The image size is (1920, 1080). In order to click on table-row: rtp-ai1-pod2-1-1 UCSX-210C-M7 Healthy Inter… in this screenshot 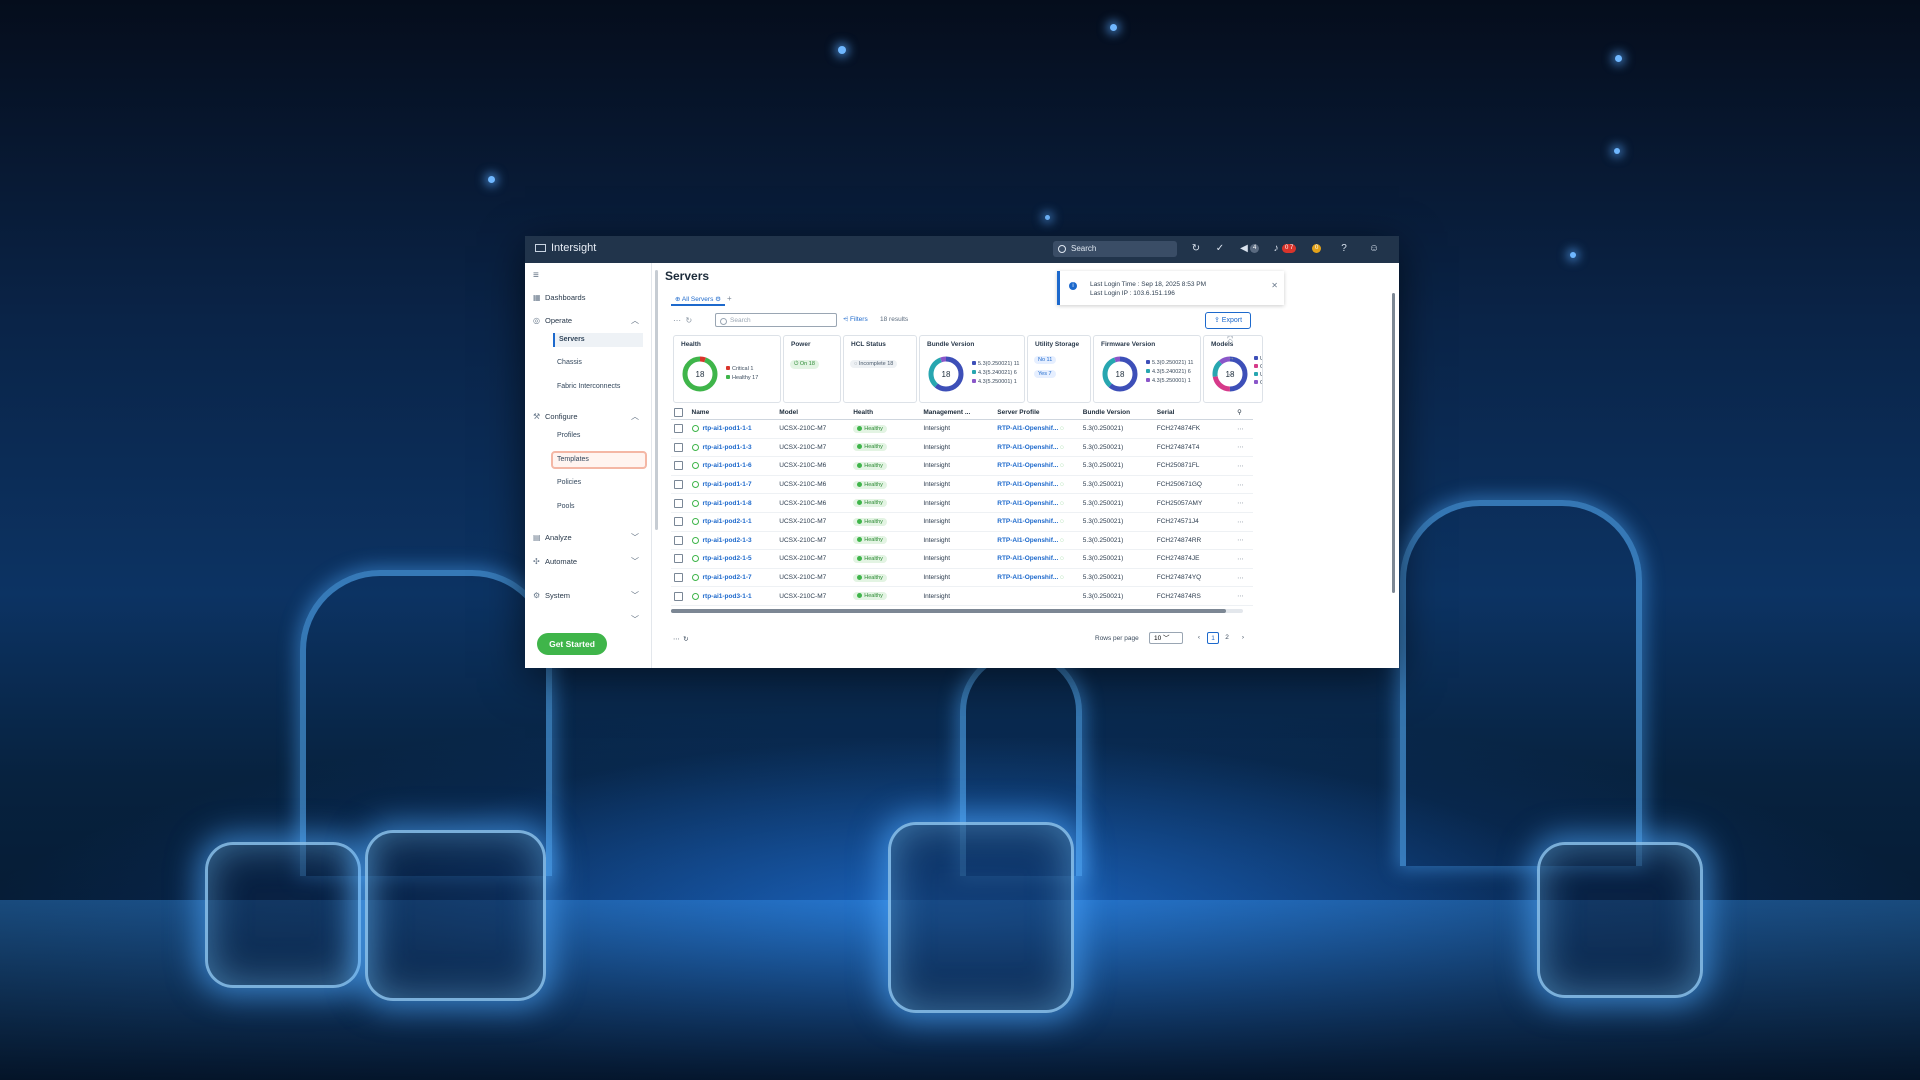, I will do `click(962, 522)`.